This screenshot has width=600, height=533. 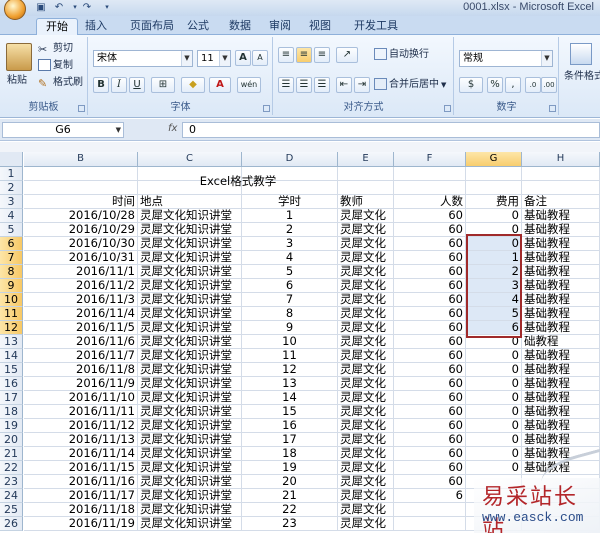 I want to click on cell-time: 2016/11/4, so click(x=81, y=314).